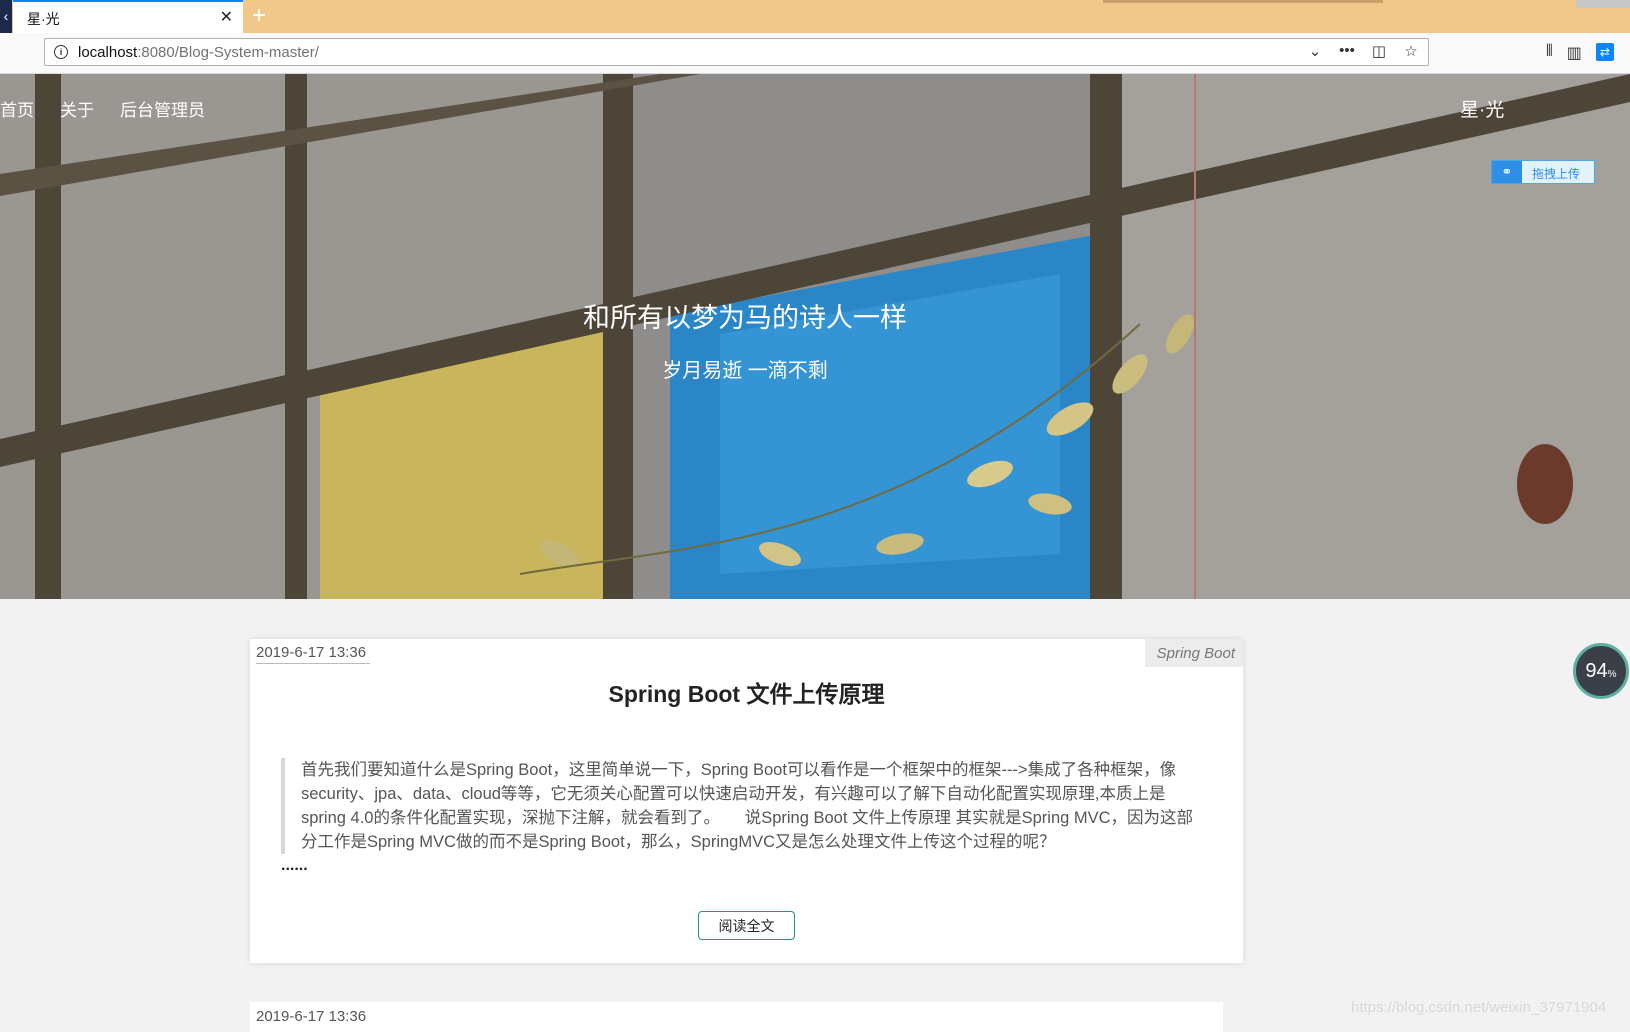 This screenshot has width=1630, height=1032. Describe the element at coordinates (1379, 51) in the screenshot. I see `pocket-icon: ◫` at that location.